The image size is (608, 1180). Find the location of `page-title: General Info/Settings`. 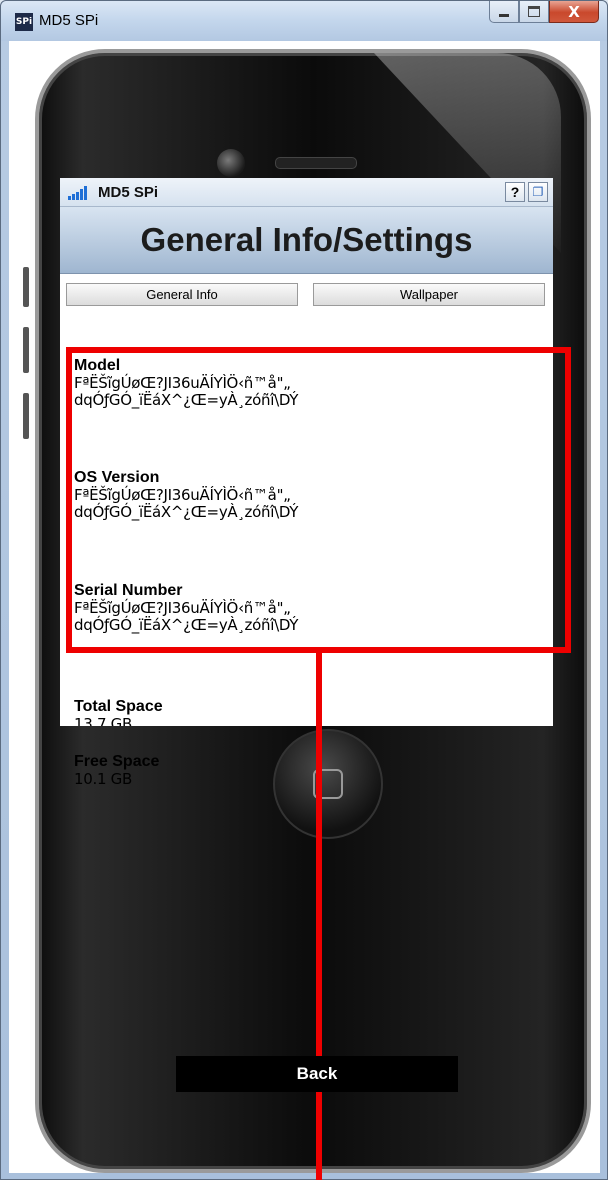

page-title: General Info/Settings is located at coordinates (306, 239).